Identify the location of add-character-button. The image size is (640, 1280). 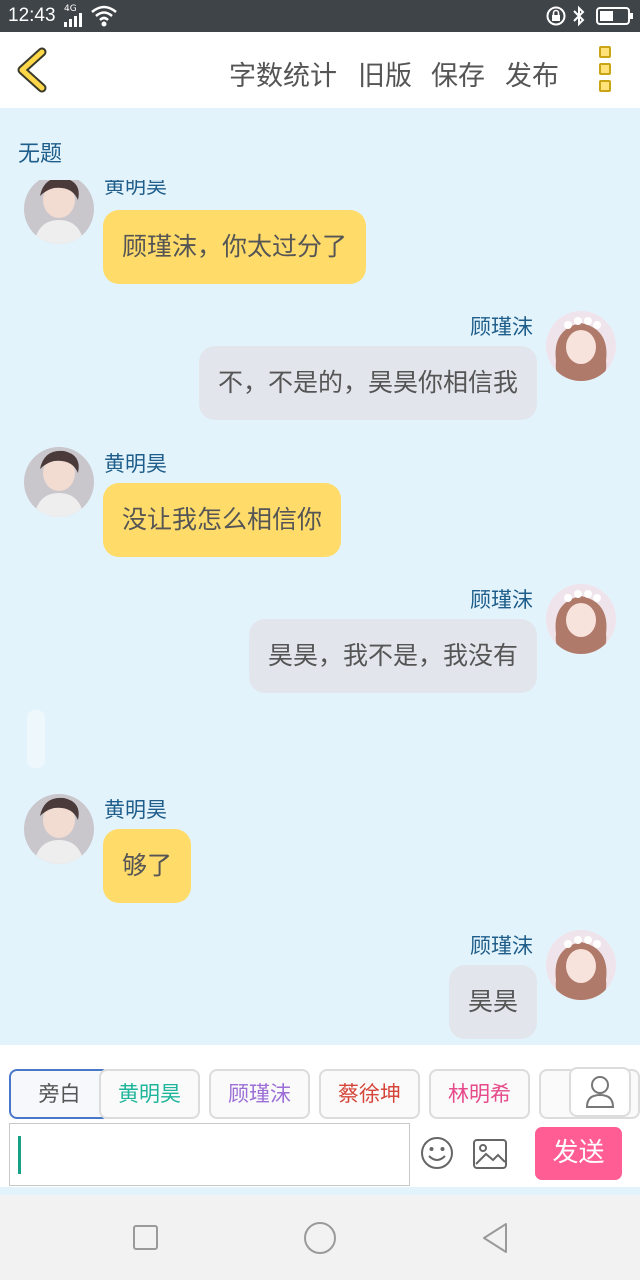
(600, 1092).